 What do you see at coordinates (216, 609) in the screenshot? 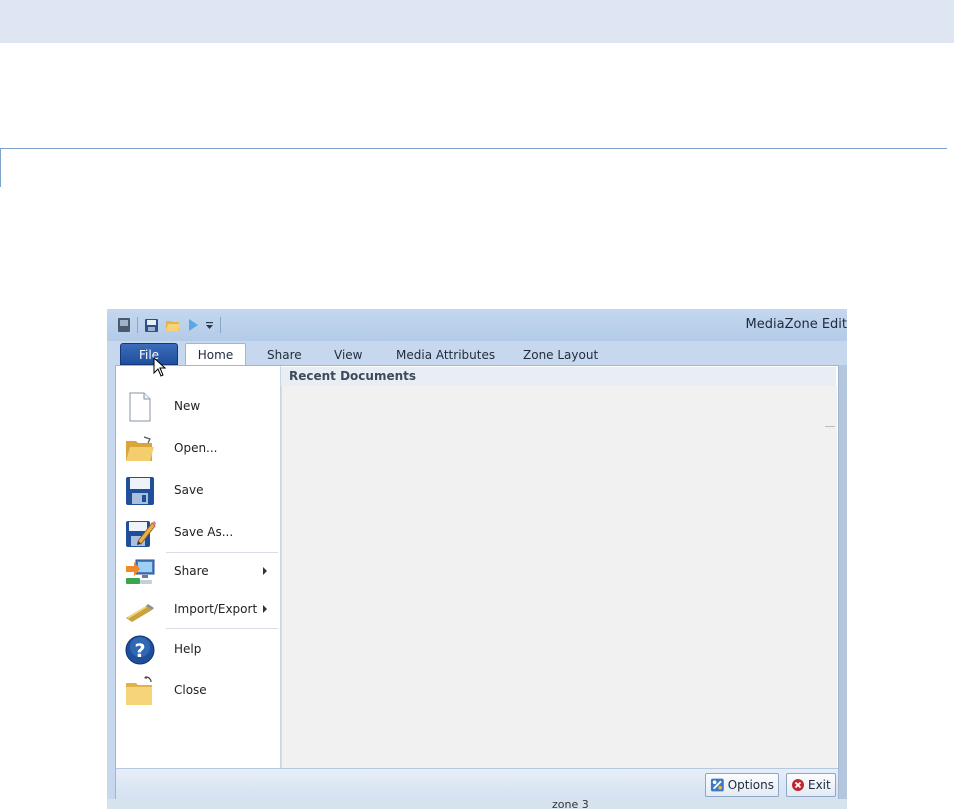
I see `menu-item-label: Import/Export` at bounding box center [216, 609].